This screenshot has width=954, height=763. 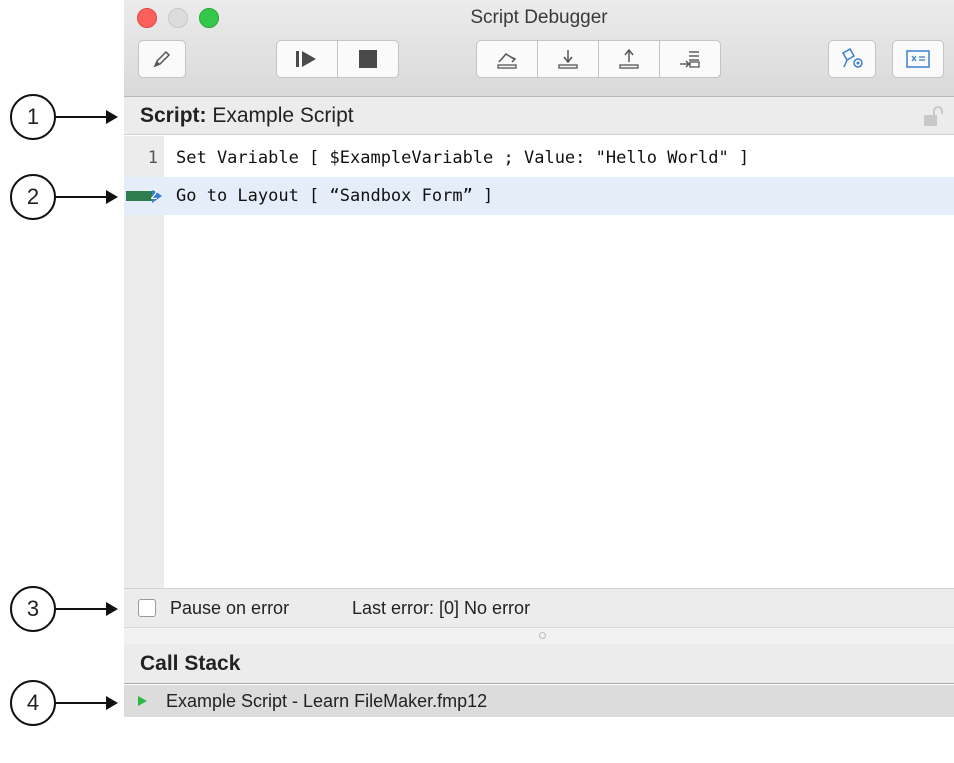 I want to click on step-into-icon, so click(x=568, y=59).